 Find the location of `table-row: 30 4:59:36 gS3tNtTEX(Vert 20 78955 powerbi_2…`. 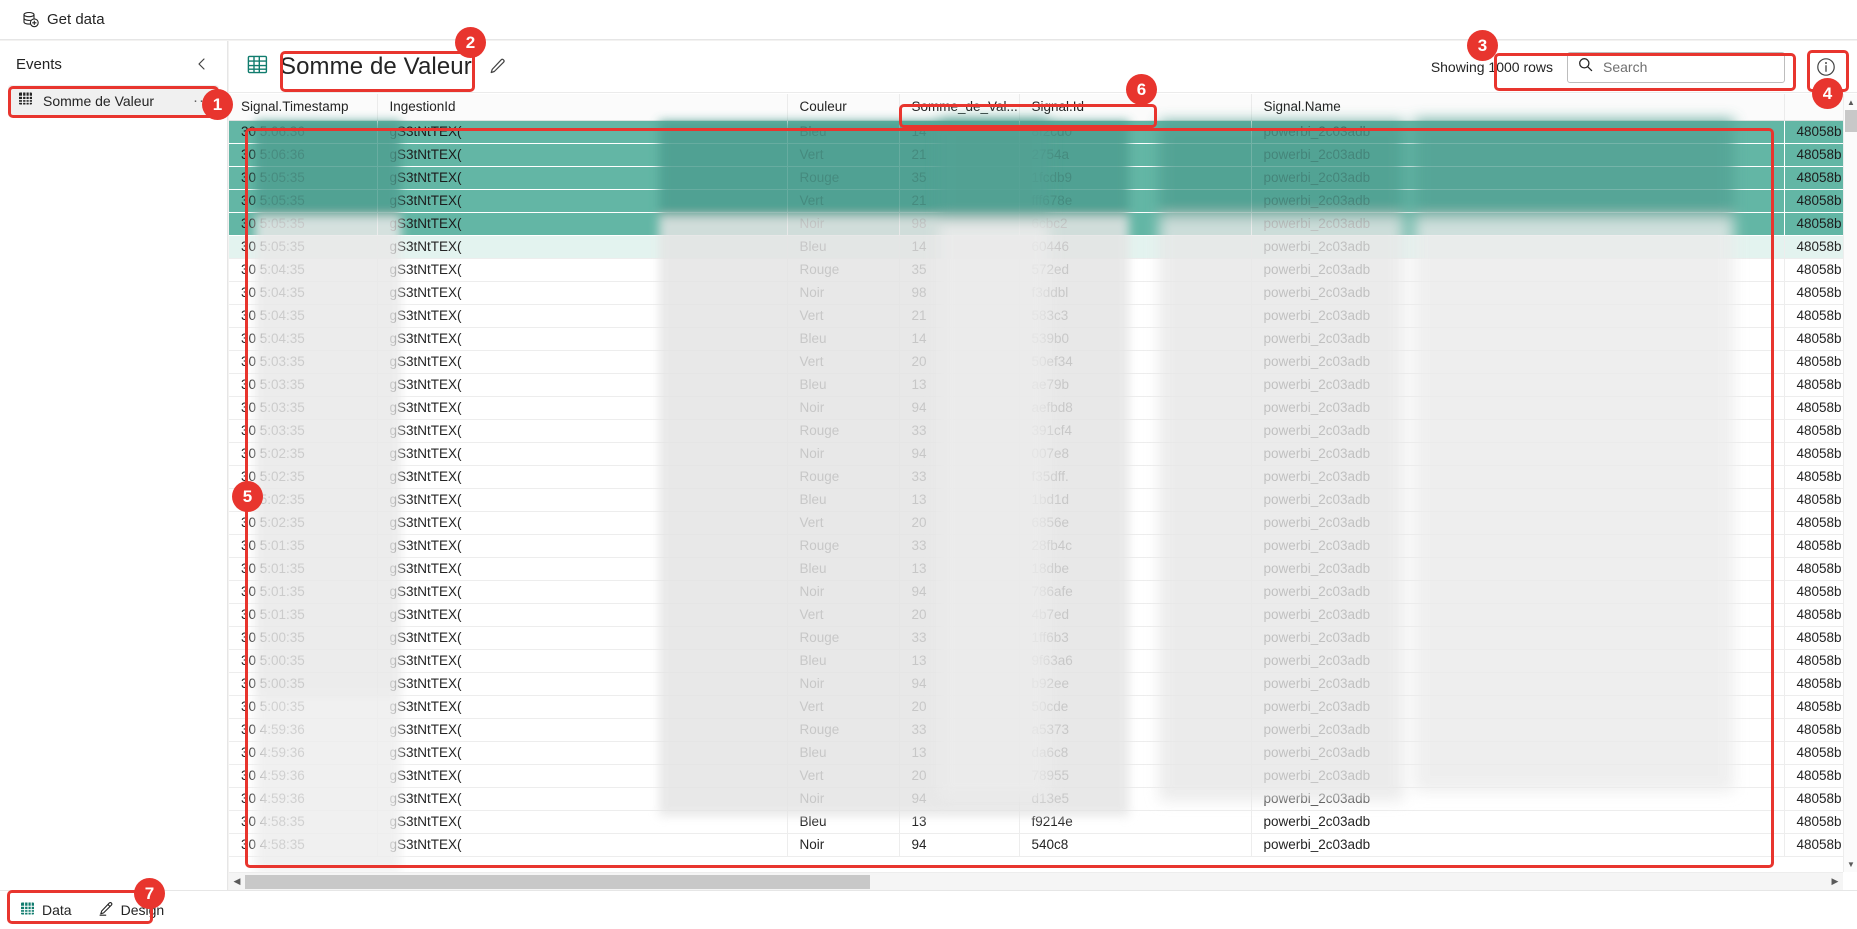

table-row: 30 4:59:36 gS3tNtTEX(Vert 20 78955 powerbi_2… is located at coordinates (1036, 776).